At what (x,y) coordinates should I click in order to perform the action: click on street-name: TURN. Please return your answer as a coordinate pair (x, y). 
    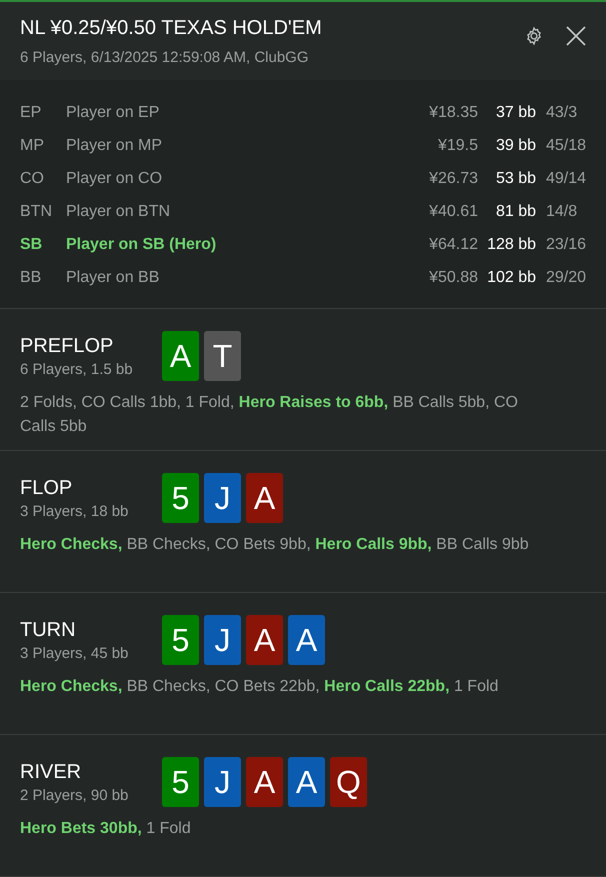
    Looking at the image, I should click on (48, 630).